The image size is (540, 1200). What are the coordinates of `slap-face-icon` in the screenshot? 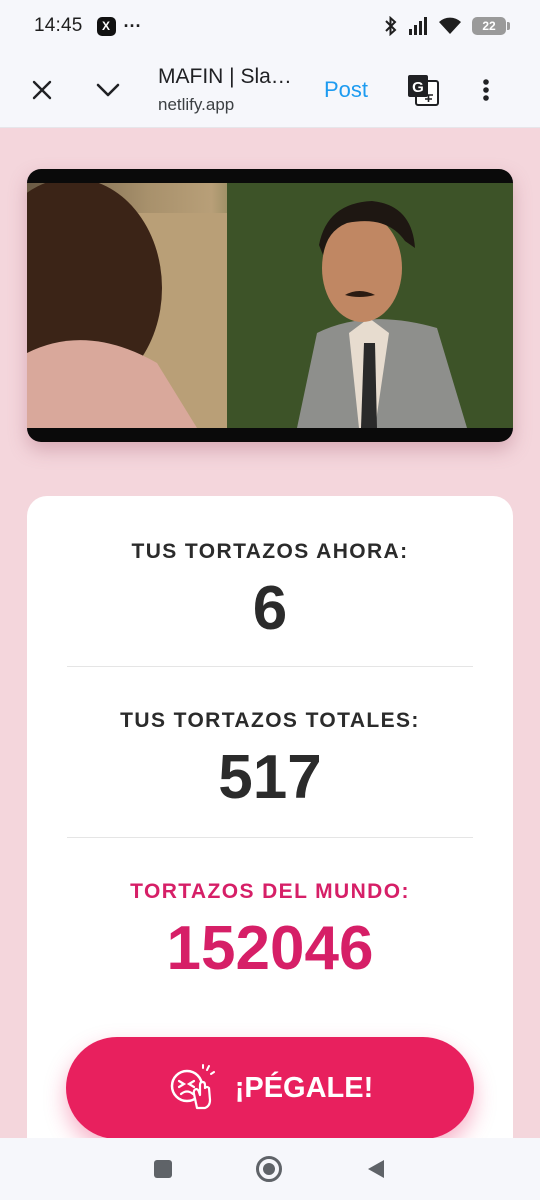 It's located at (192, 1087).